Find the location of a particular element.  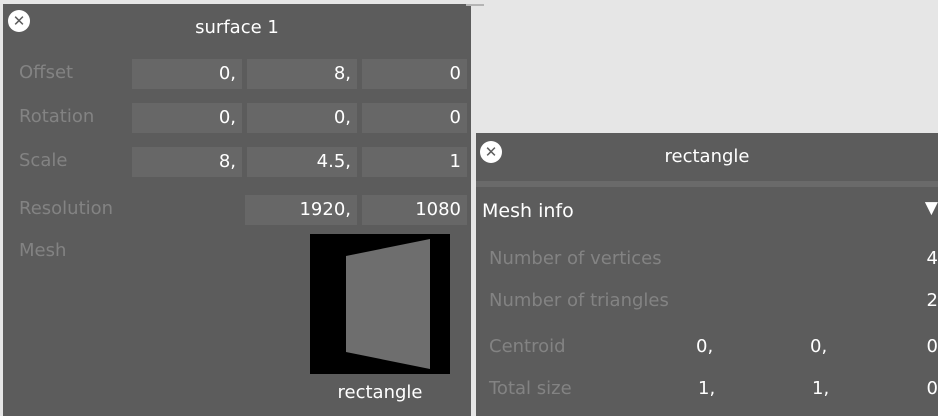

panel-title: rectangle is located at coordinates (707, 156).